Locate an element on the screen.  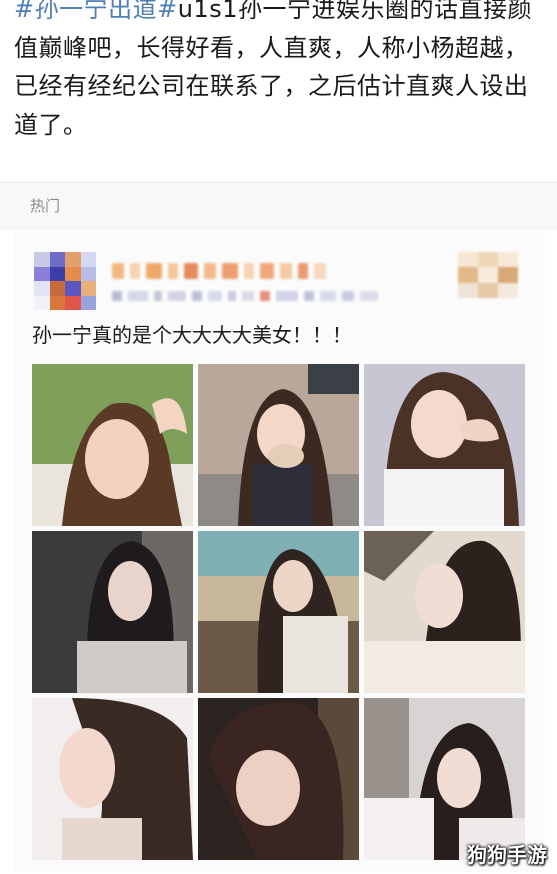
portrait-photo-with-cat-icon is located at coordinates (278, 445).